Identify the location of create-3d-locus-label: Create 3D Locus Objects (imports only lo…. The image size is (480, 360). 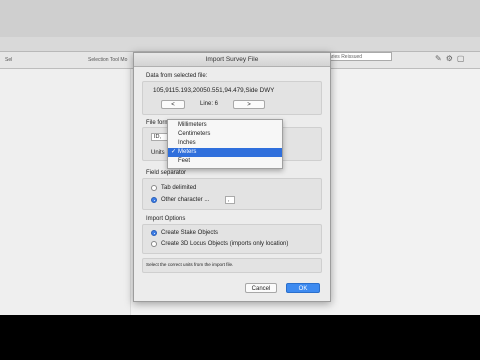
(225, 244).